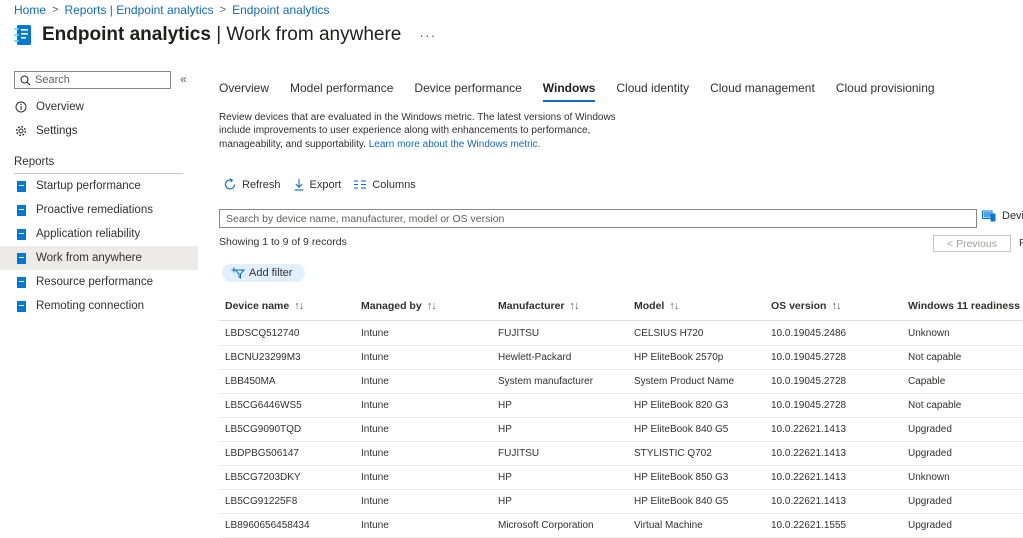  I want to click on tab-overview: Overview, so click(244, 91).